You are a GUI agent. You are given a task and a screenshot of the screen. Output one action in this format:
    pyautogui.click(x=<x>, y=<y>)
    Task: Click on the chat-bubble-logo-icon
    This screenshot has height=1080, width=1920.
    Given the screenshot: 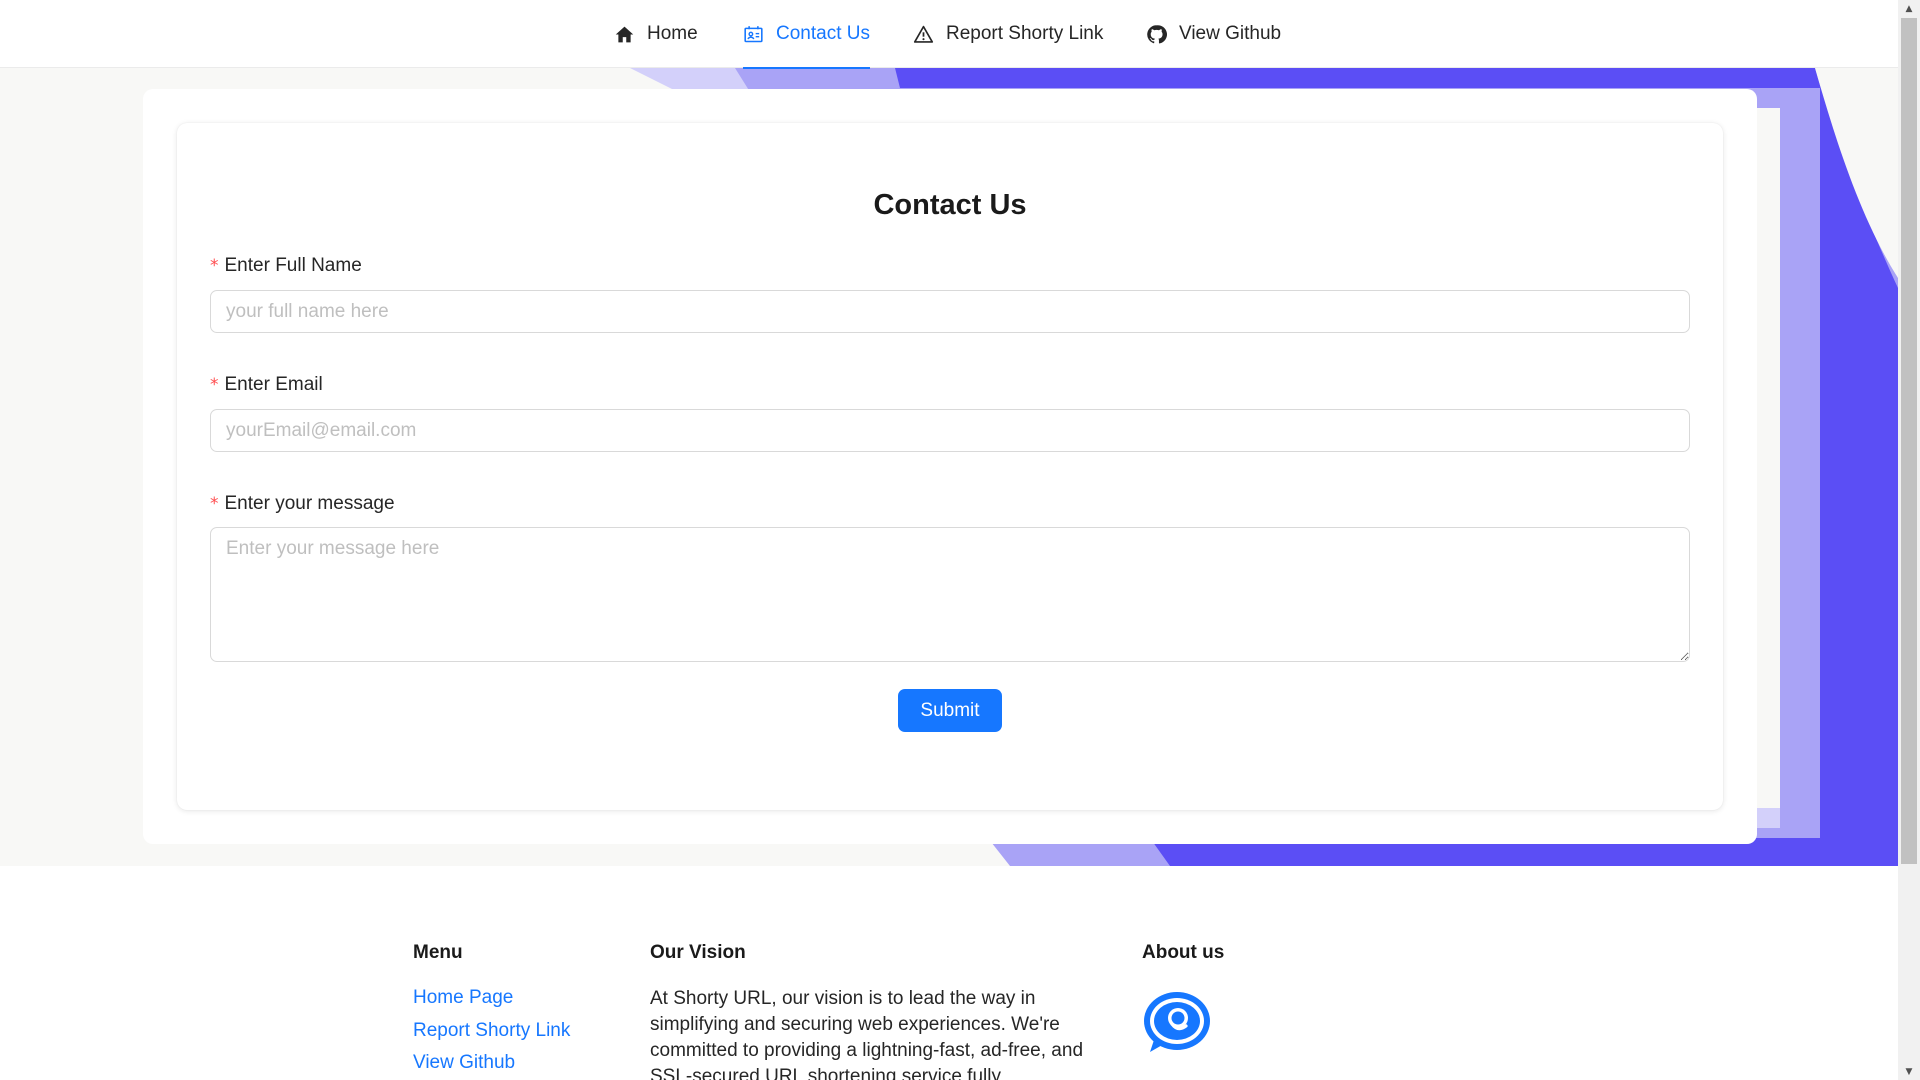 What is the action you would take?
    pyautogui.click(x=1177, y=1023)
    